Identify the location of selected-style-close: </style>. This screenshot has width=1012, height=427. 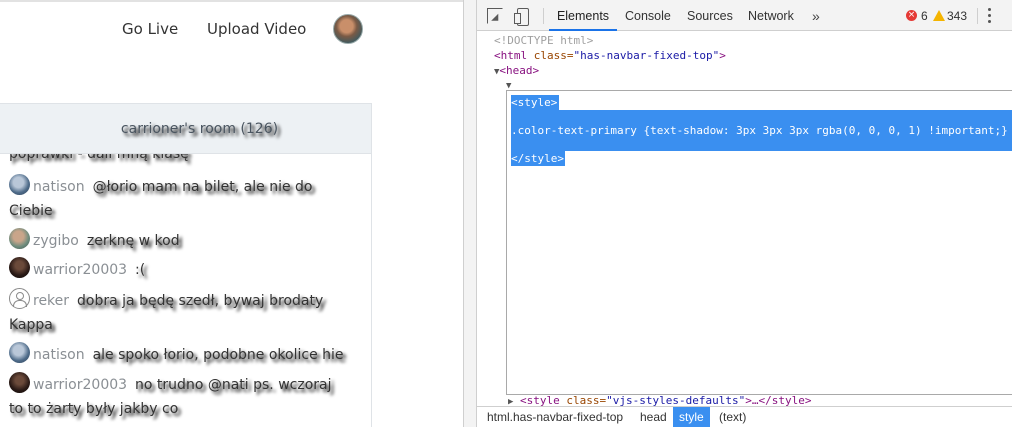
(538, 158).